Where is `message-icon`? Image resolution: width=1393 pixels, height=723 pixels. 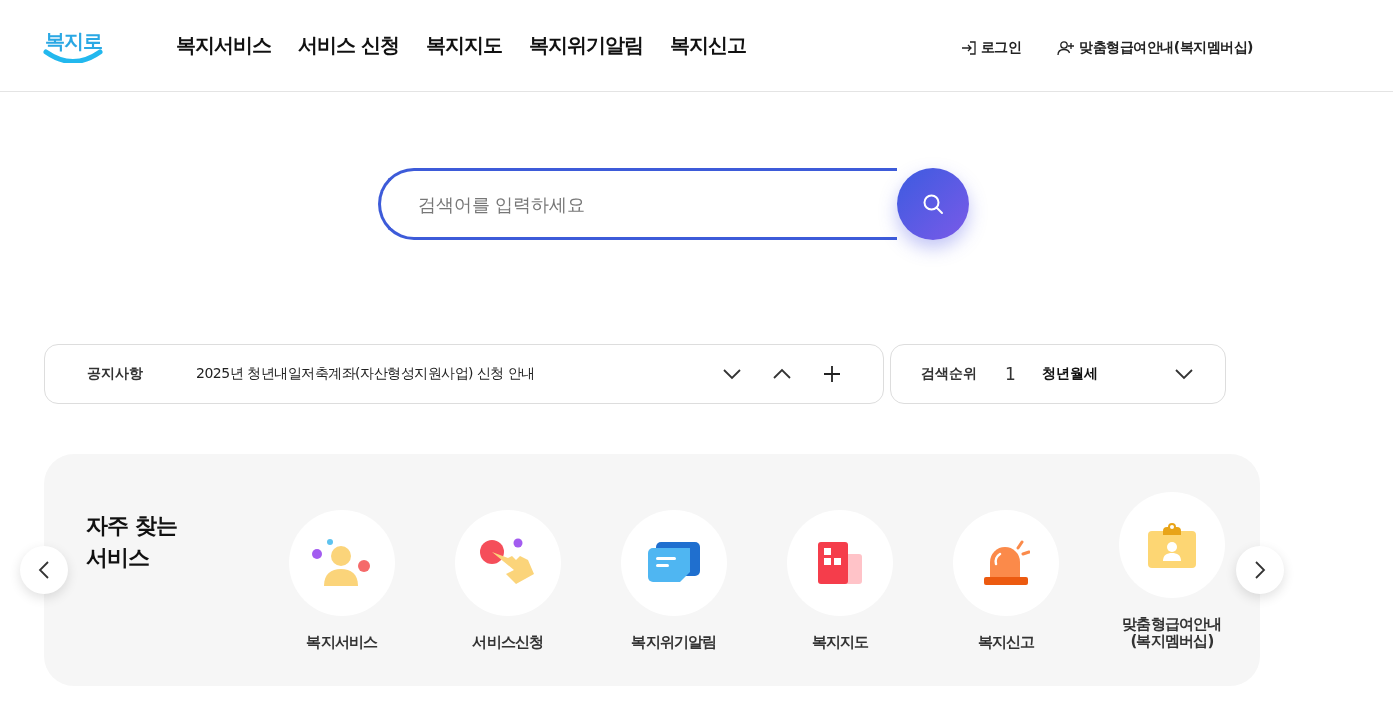
message-icon is located at coordinates (674, 563).